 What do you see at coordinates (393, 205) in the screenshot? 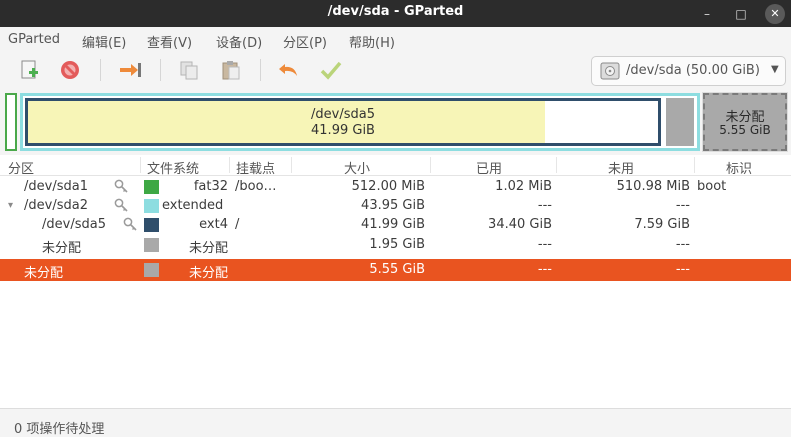
I see `size-value: 43.95 GiB` at bounding box center [393, 205].